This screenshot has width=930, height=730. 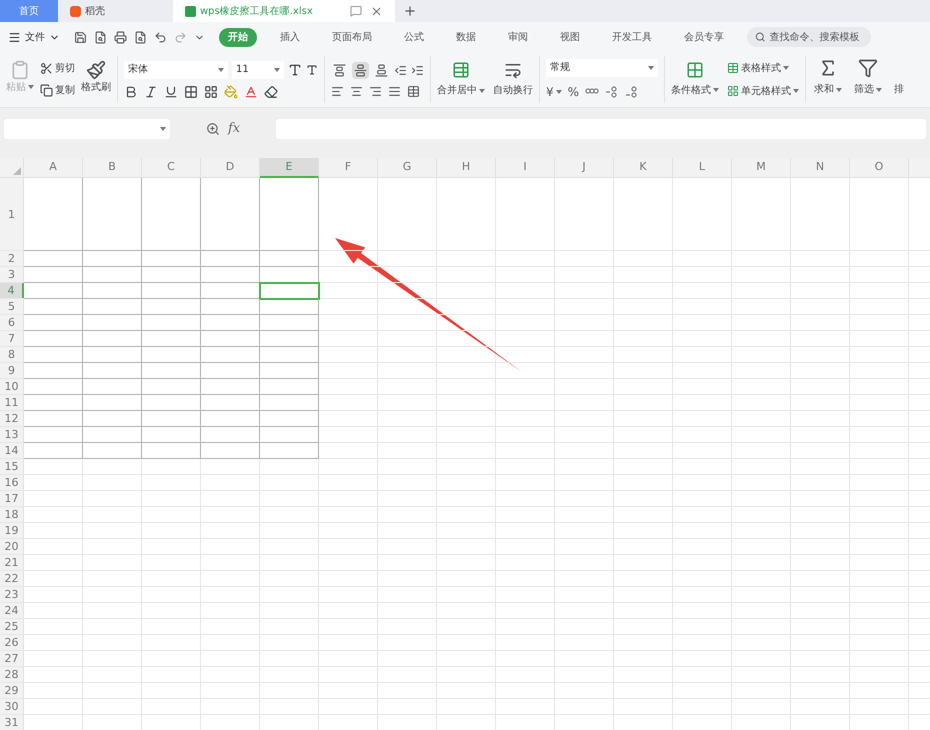 I want to click on row-header: 19, so click(x=12, y=530).